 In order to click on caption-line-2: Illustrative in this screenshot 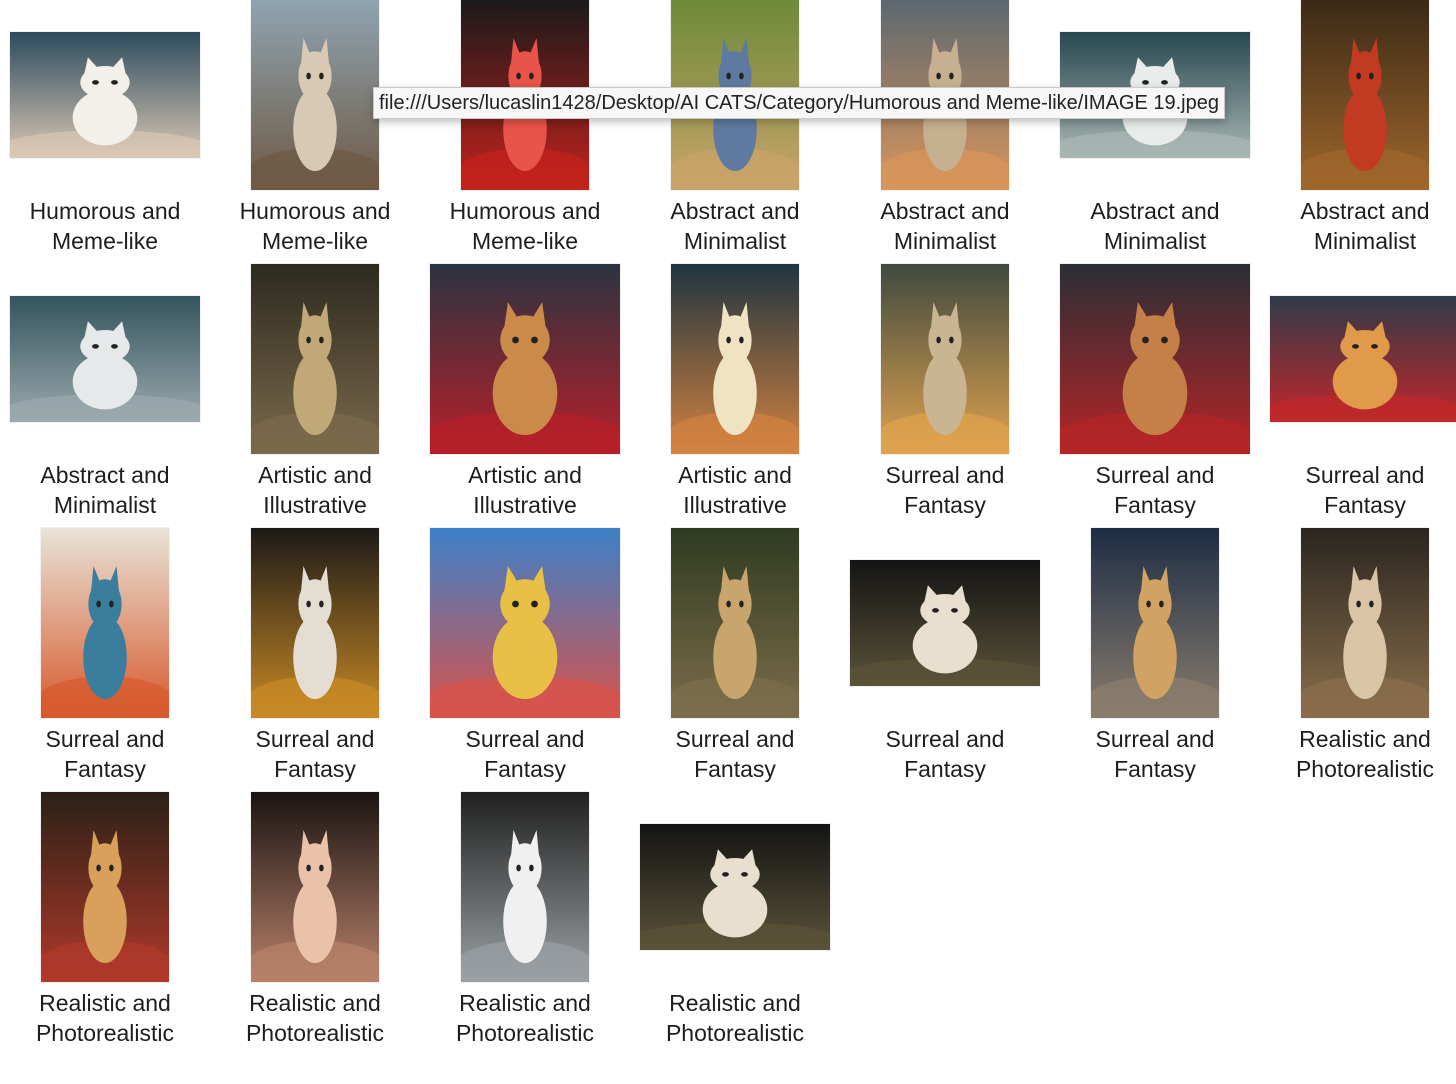, I will do `click(735, 505)`.